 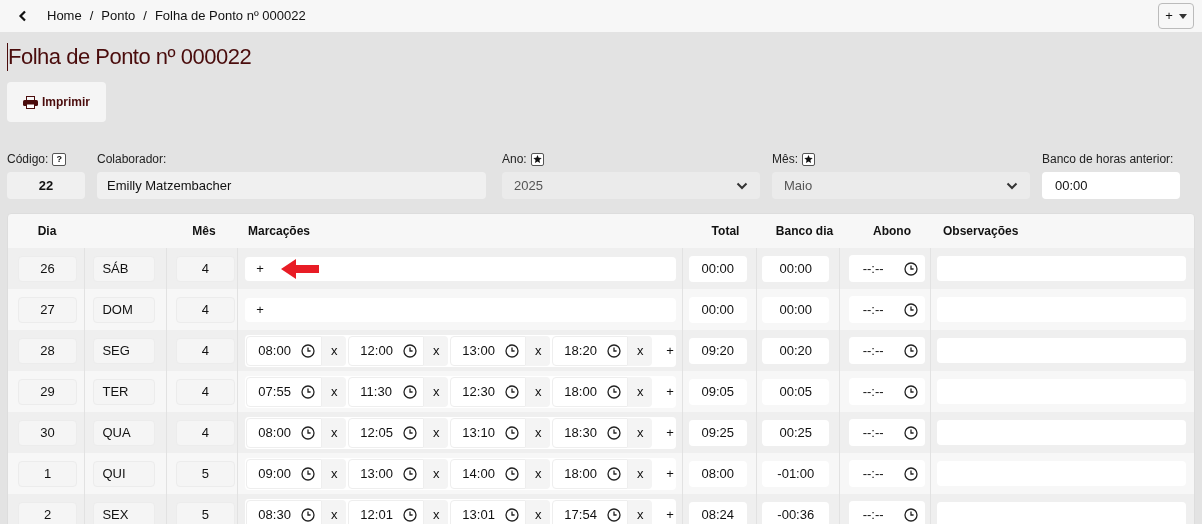 What do you see at coordinates (488, 391) in the screenshot?
I see `time-input: 12:30` at bounding box center [488, 391].